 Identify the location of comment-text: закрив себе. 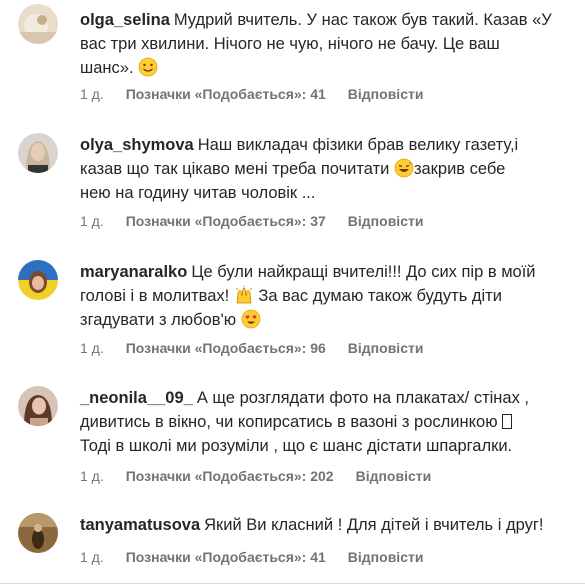
(459, 169).